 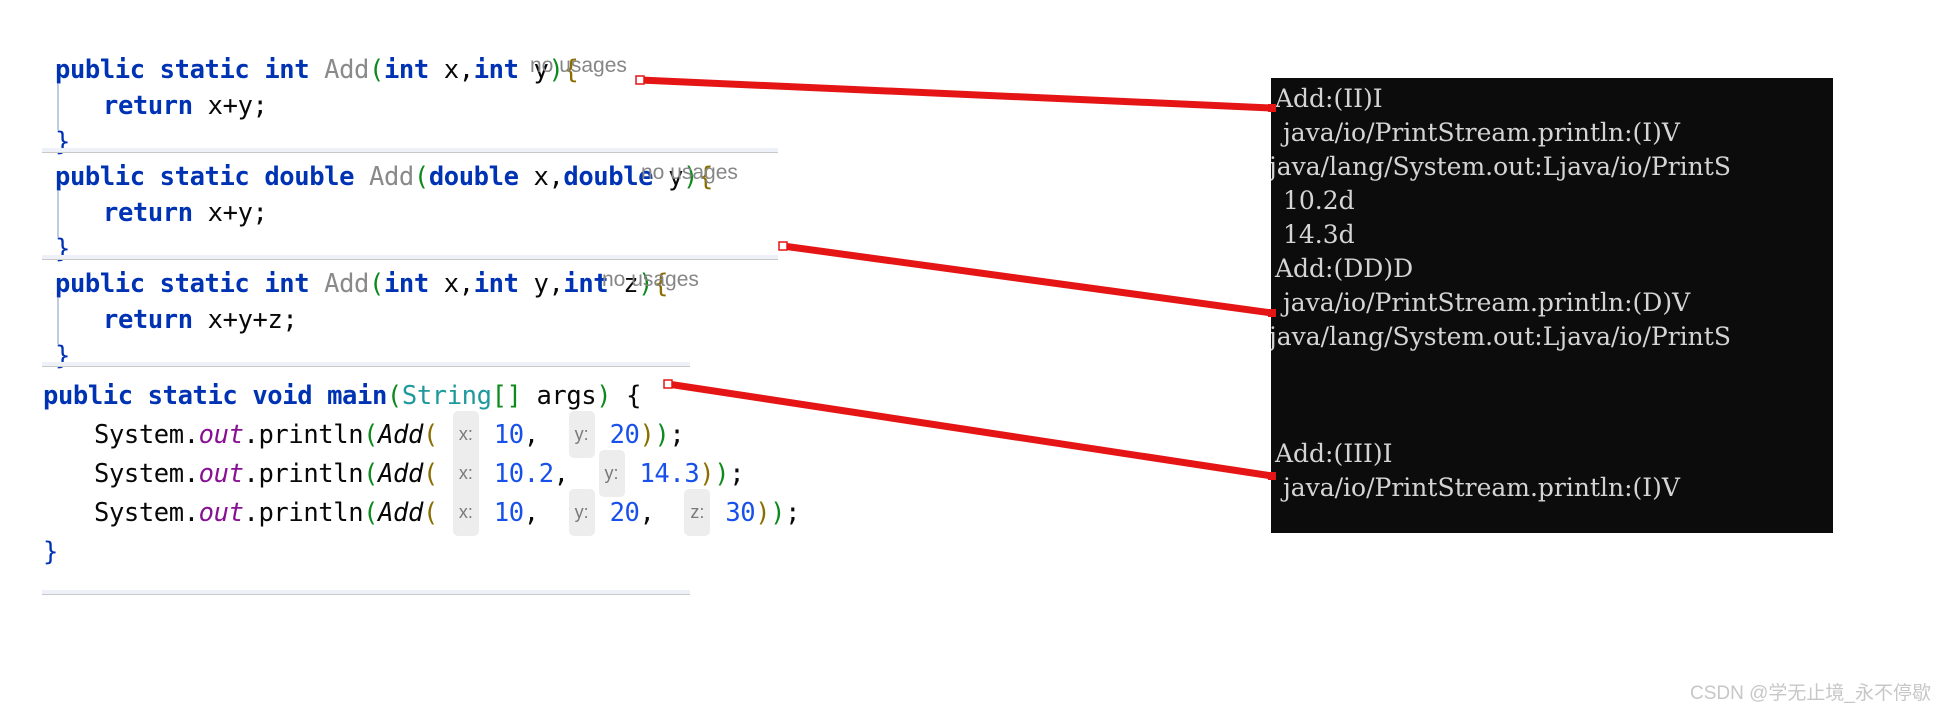 I want to click on class-separator-bottom, so click(x=366, y=592).